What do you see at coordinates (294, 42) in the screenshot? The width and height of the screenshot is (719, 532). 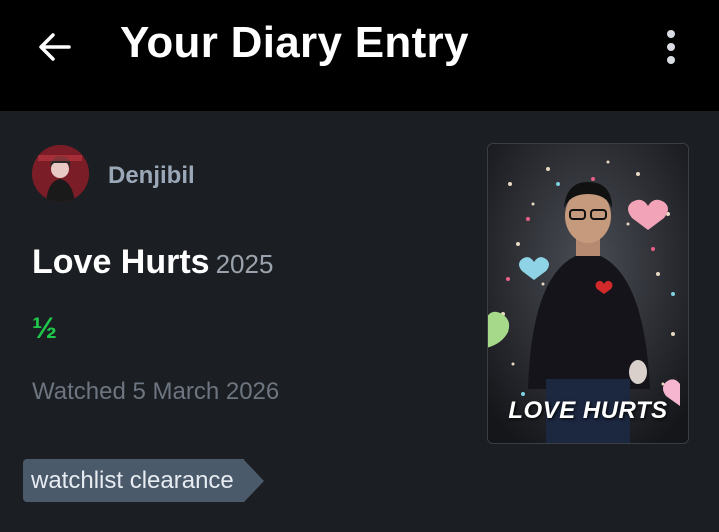 I see `page-title: Your Diary Entry` at bounding box center [294, 42].